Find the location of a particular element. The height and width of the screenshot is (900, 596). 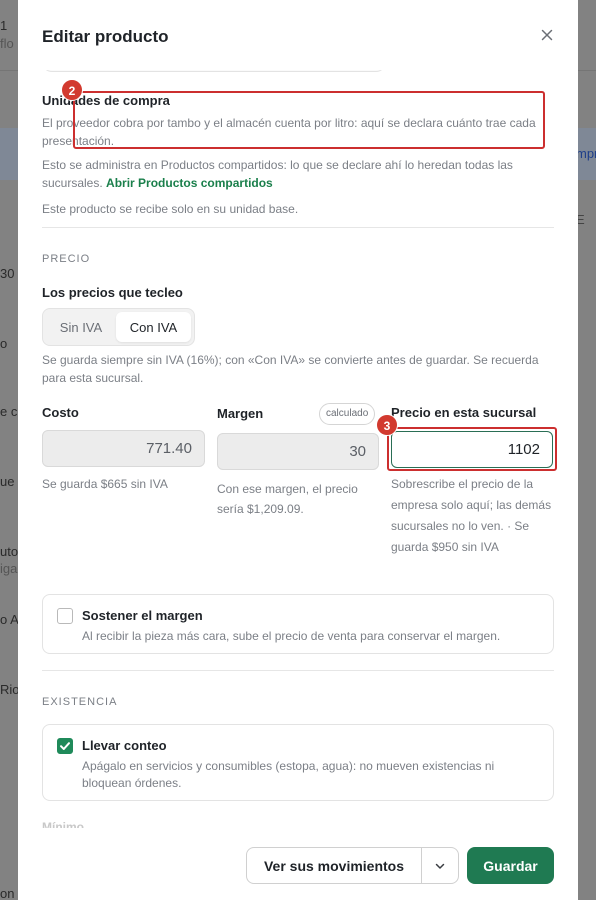

backdrop-text: o A is located at coordinates (9, 619).